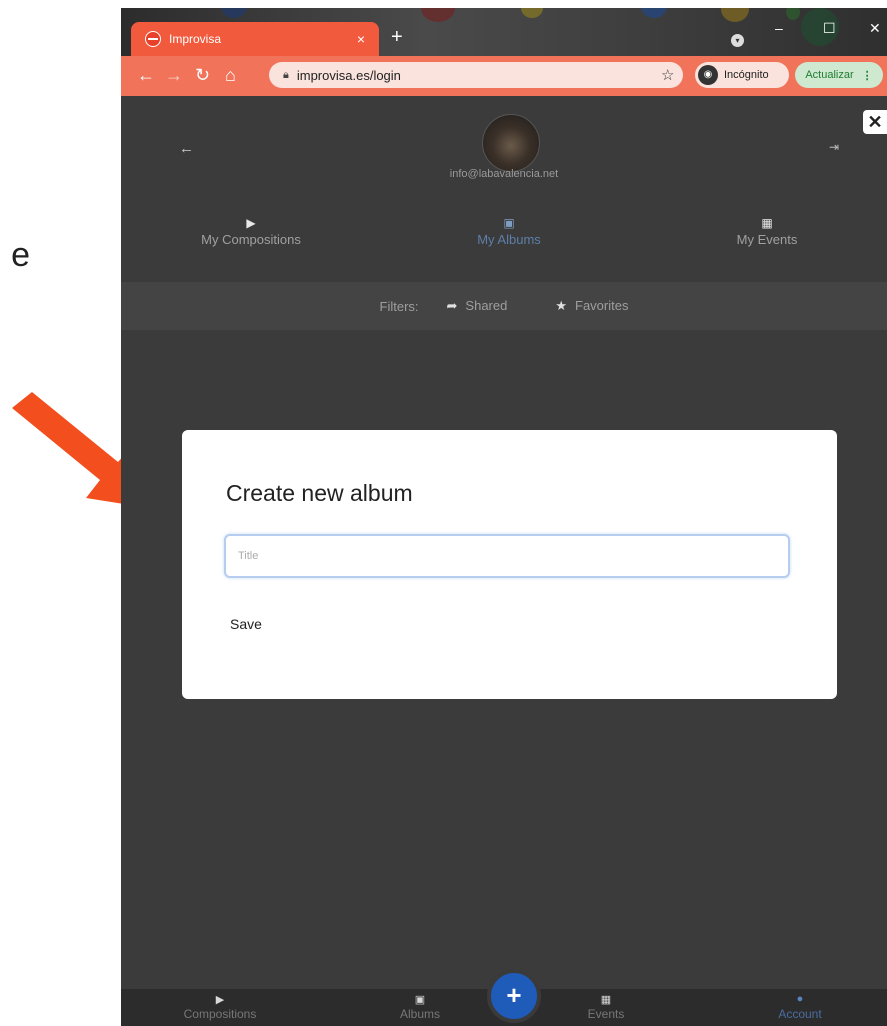  What do you see at coordinates (834, 147) in the screenshot?
I see `logout-icon: ⇥` at bounding box center [834, 147].